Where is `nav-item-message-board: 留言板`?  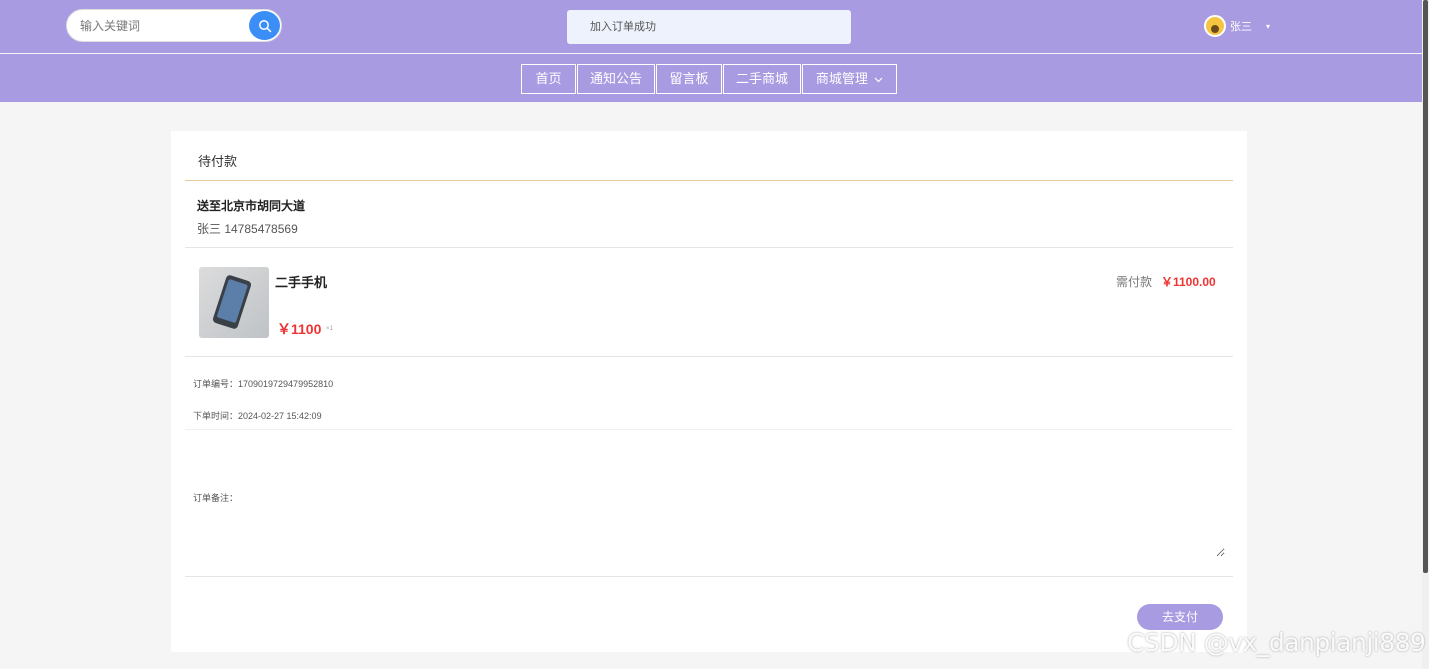 nav-item-message-board: 留言板 is located at coordinates (689, 79).